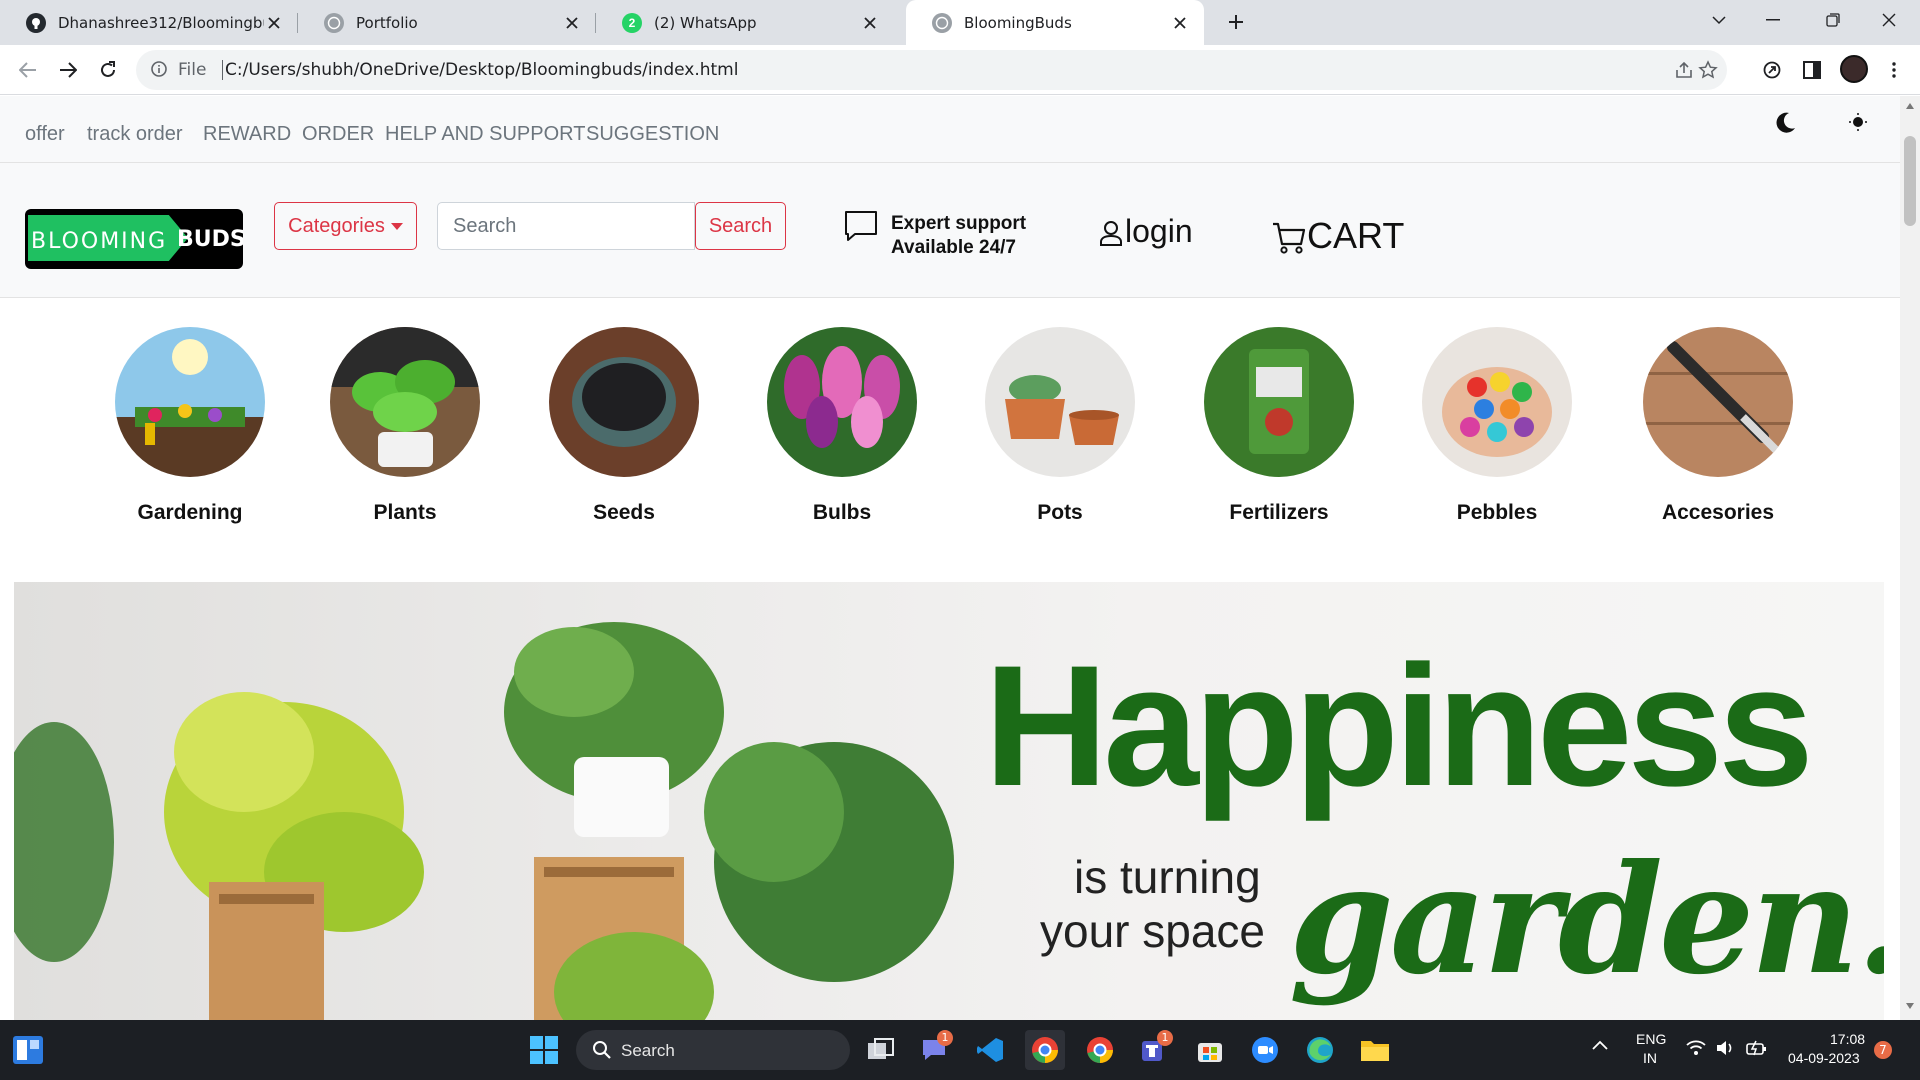 This screenshot has width=1920, height=1080. I want to click on category-fertilizers: Fertilizers, so click(1279, 426).